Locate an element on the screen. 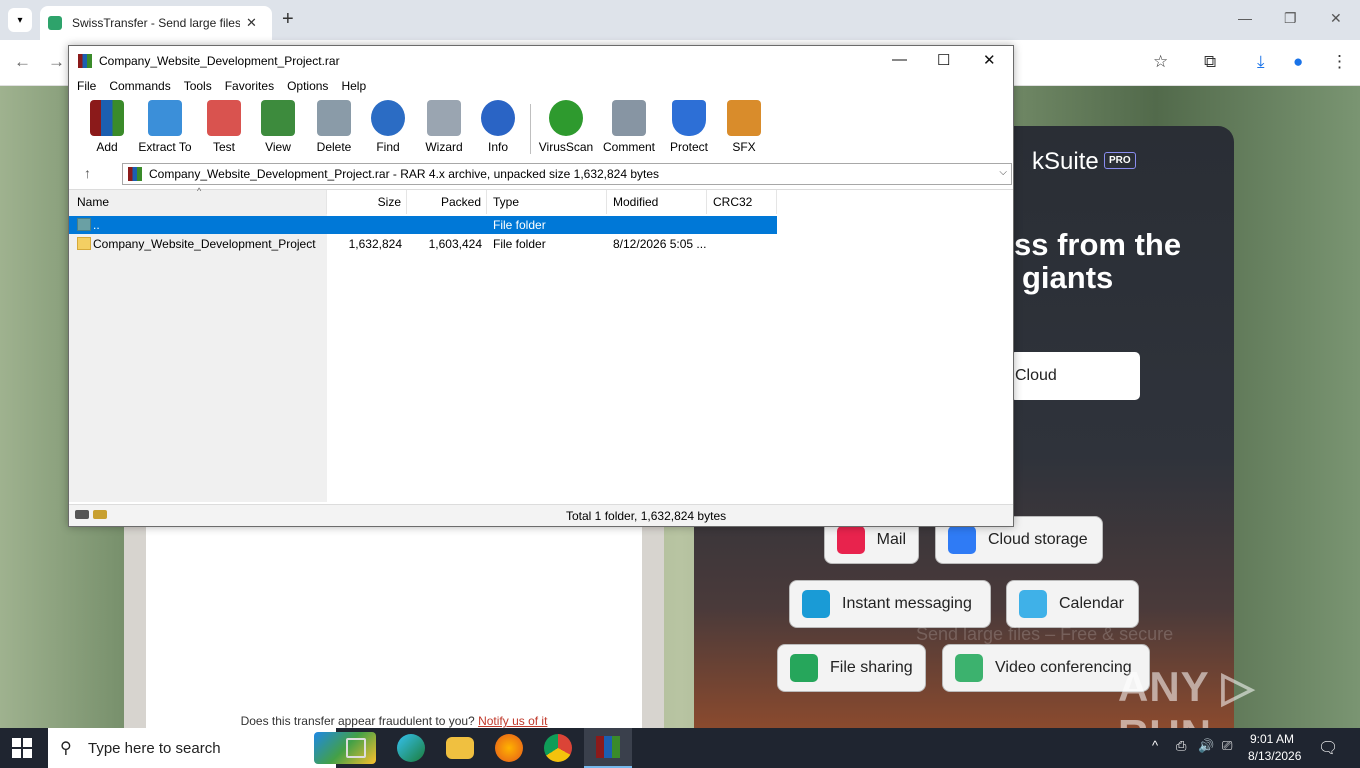 This screenshot has height=768, width=1360. chip-label: Mail is located at coordinates (891, 539).